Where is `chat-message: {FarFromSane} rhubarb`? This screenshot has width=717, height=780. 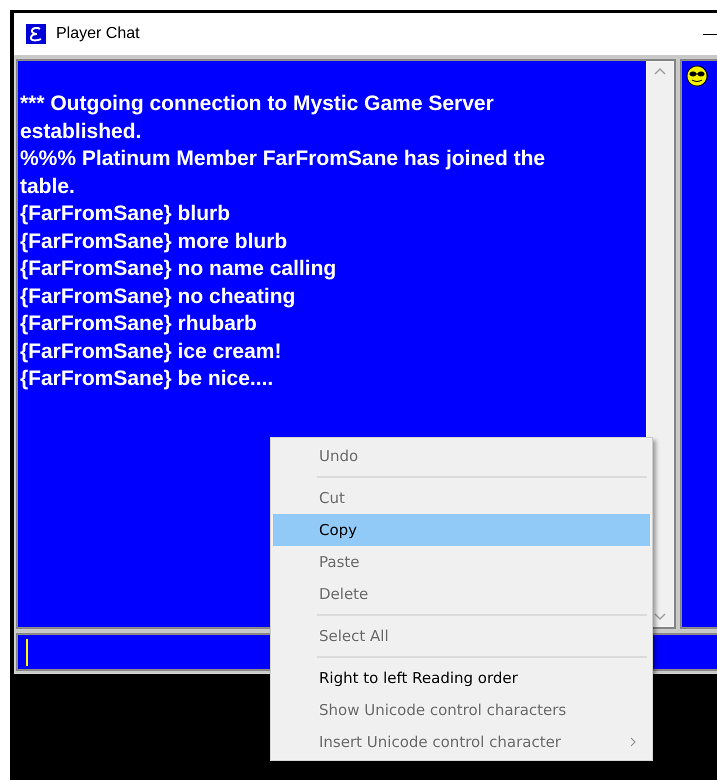 chat-message: {FarFromSane} rhubarb is located at coordinates (139, 324).